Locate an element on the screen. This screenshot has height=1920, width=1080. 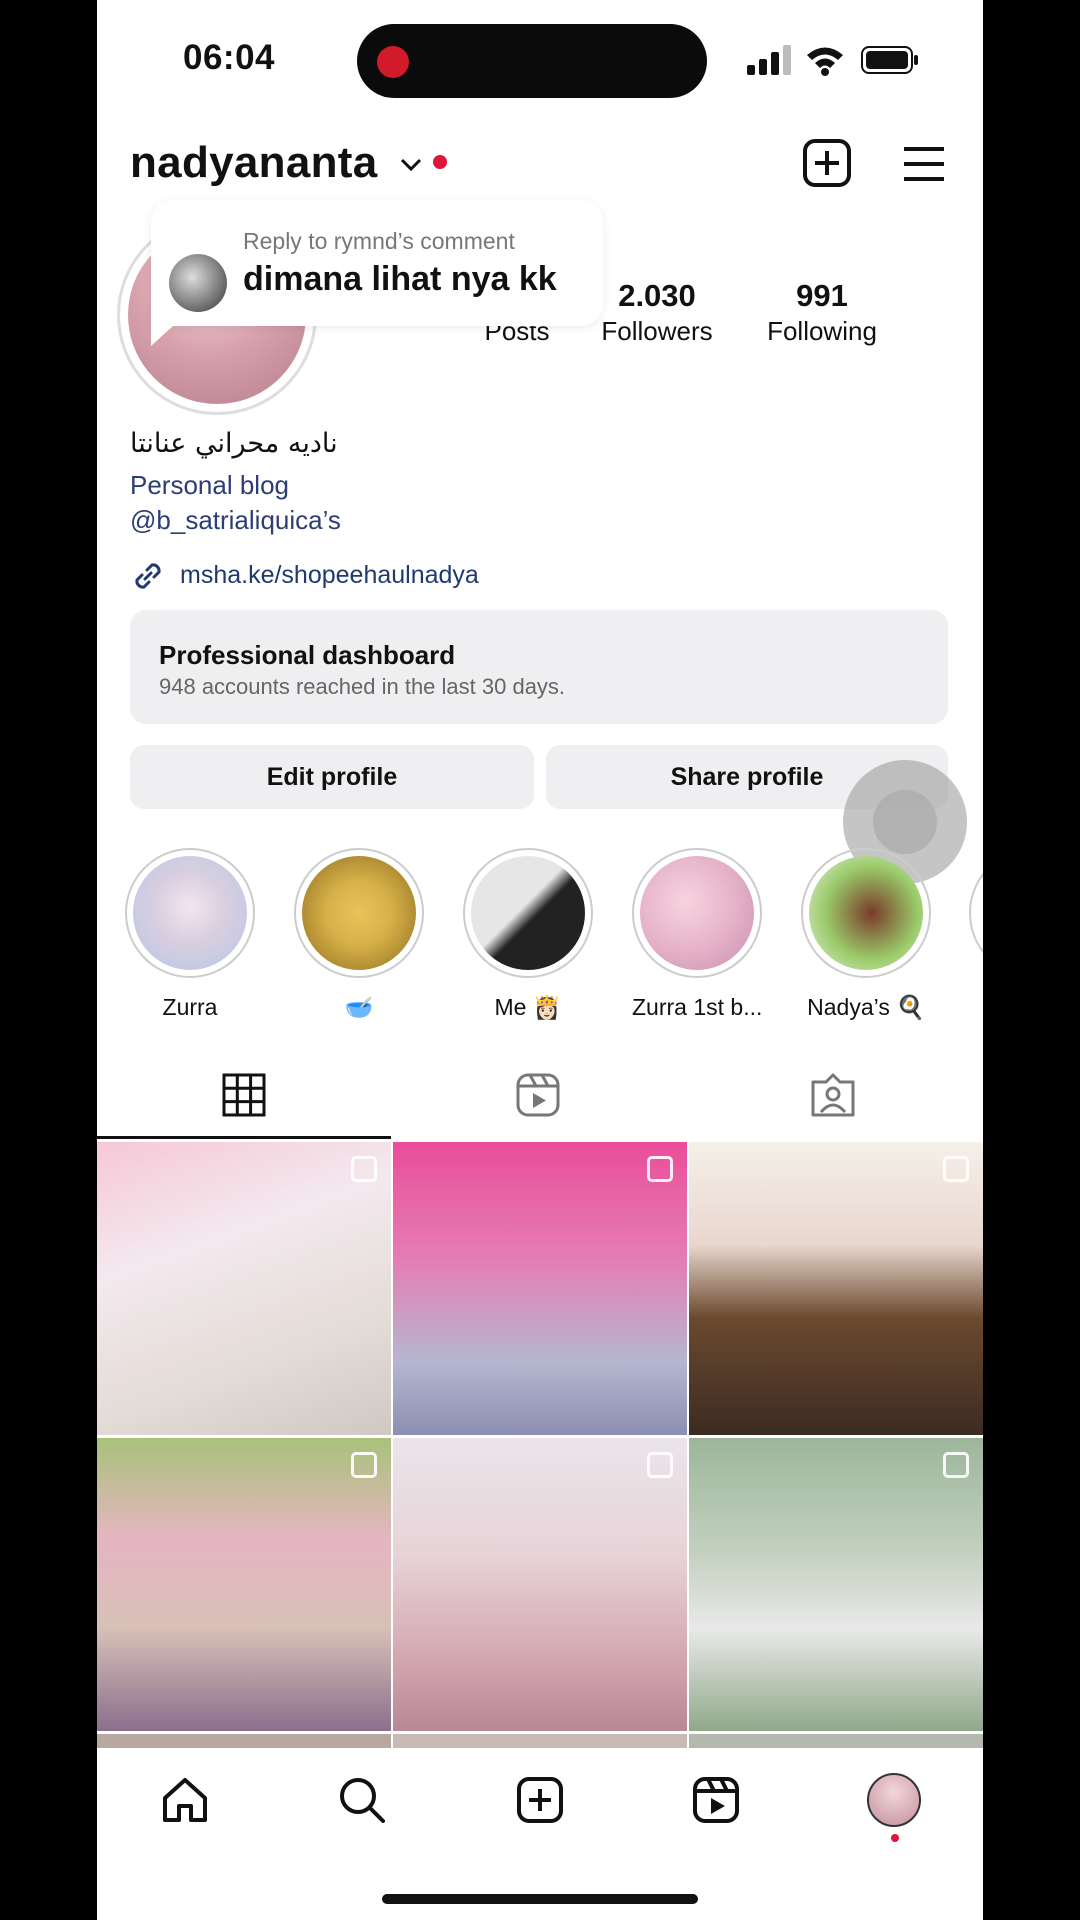
highlight-label: Nadya’s 🍳 is located at coordinates (866, 1007).